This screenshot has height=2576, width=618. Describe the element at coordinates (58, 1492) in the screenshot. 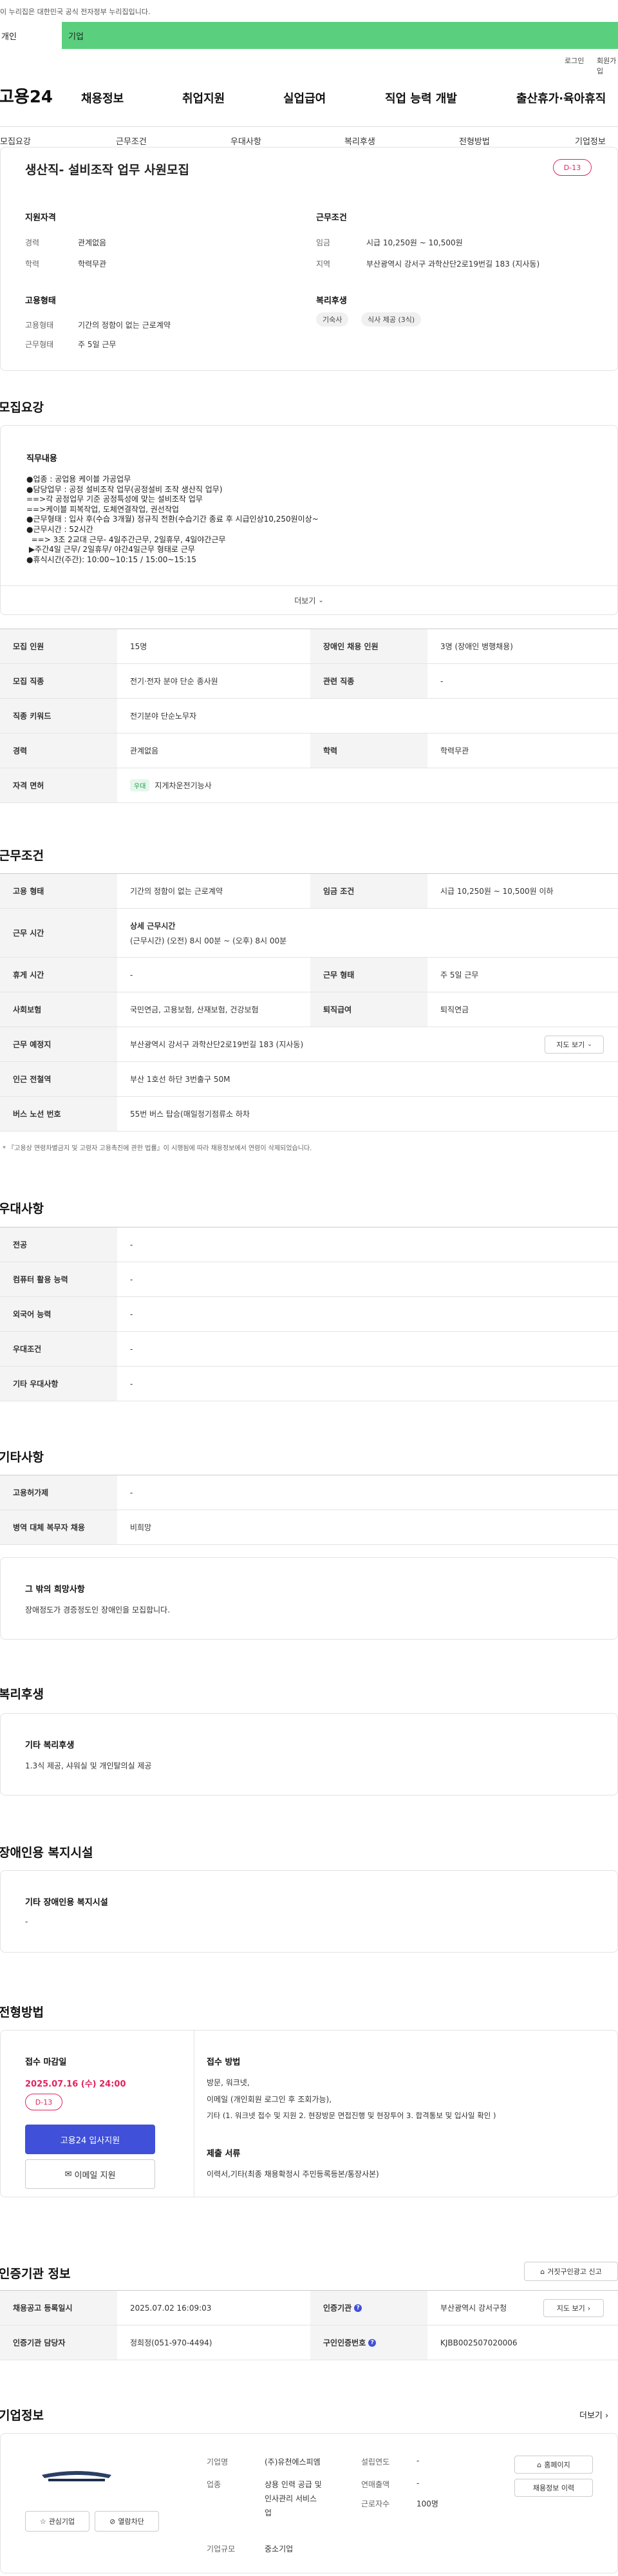

I see `table-header: 고용허가제` at that location.